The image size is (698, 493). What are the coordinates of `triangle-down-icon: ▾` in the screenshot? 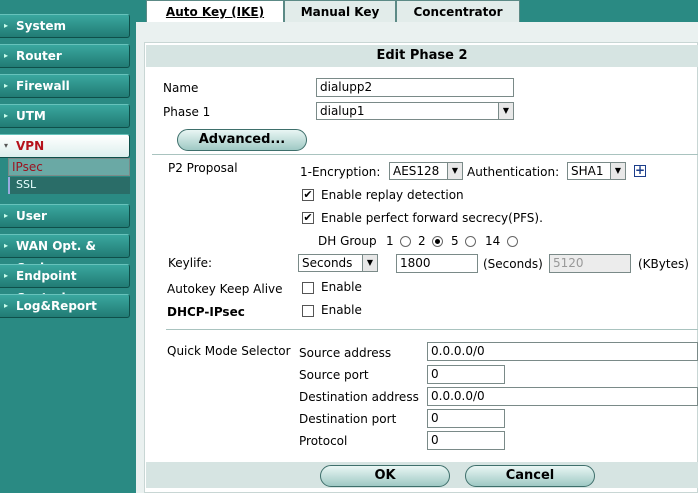 It's located at (6, 145).